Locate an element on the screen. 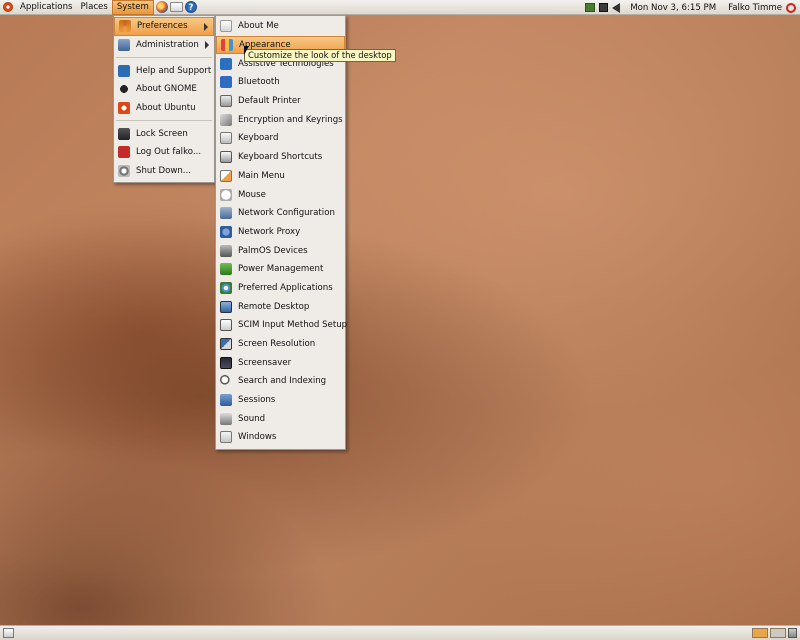  help-icon: ? is located at coordinates (190, 7).